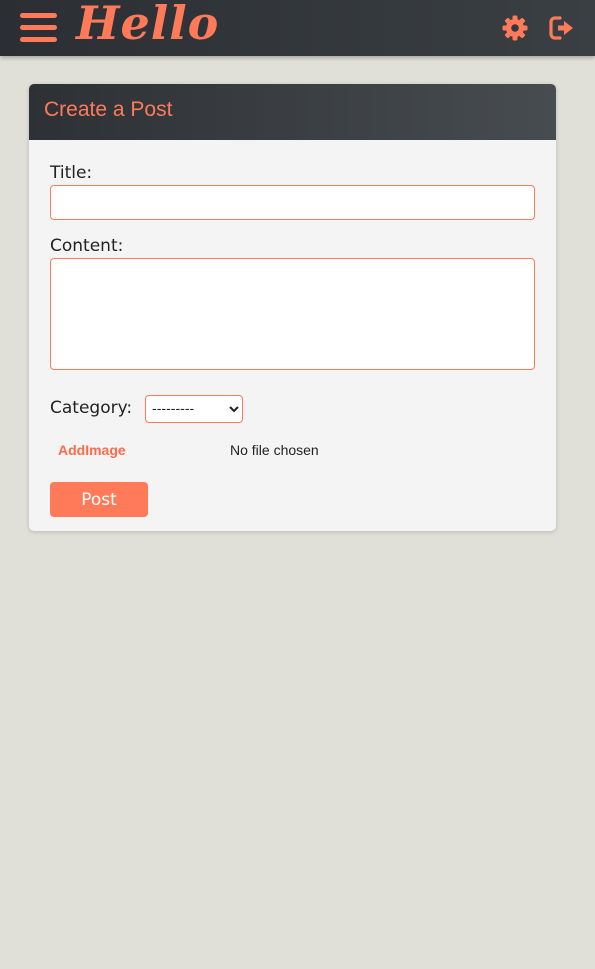 The image size is (595, 969). What do you see at coordinates (292, 202) in the screenshot?
I see `title-input` at bounding box center [292, 202].